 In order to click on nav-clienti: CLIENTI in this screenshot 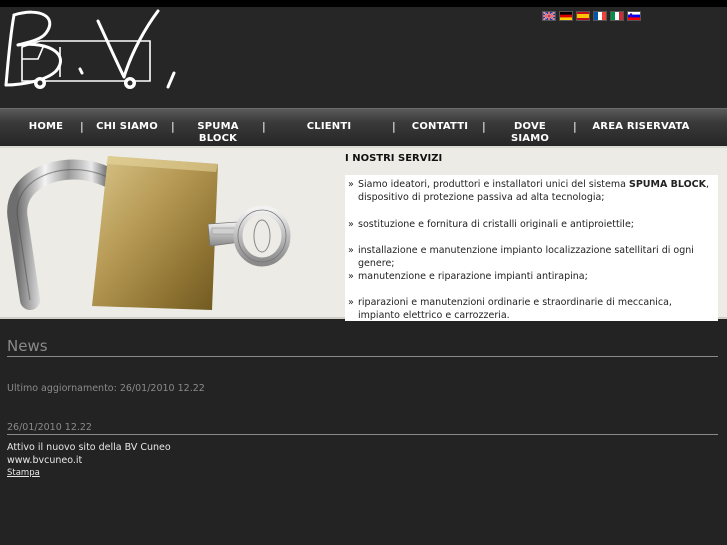, I will do `click(329, 127)`.